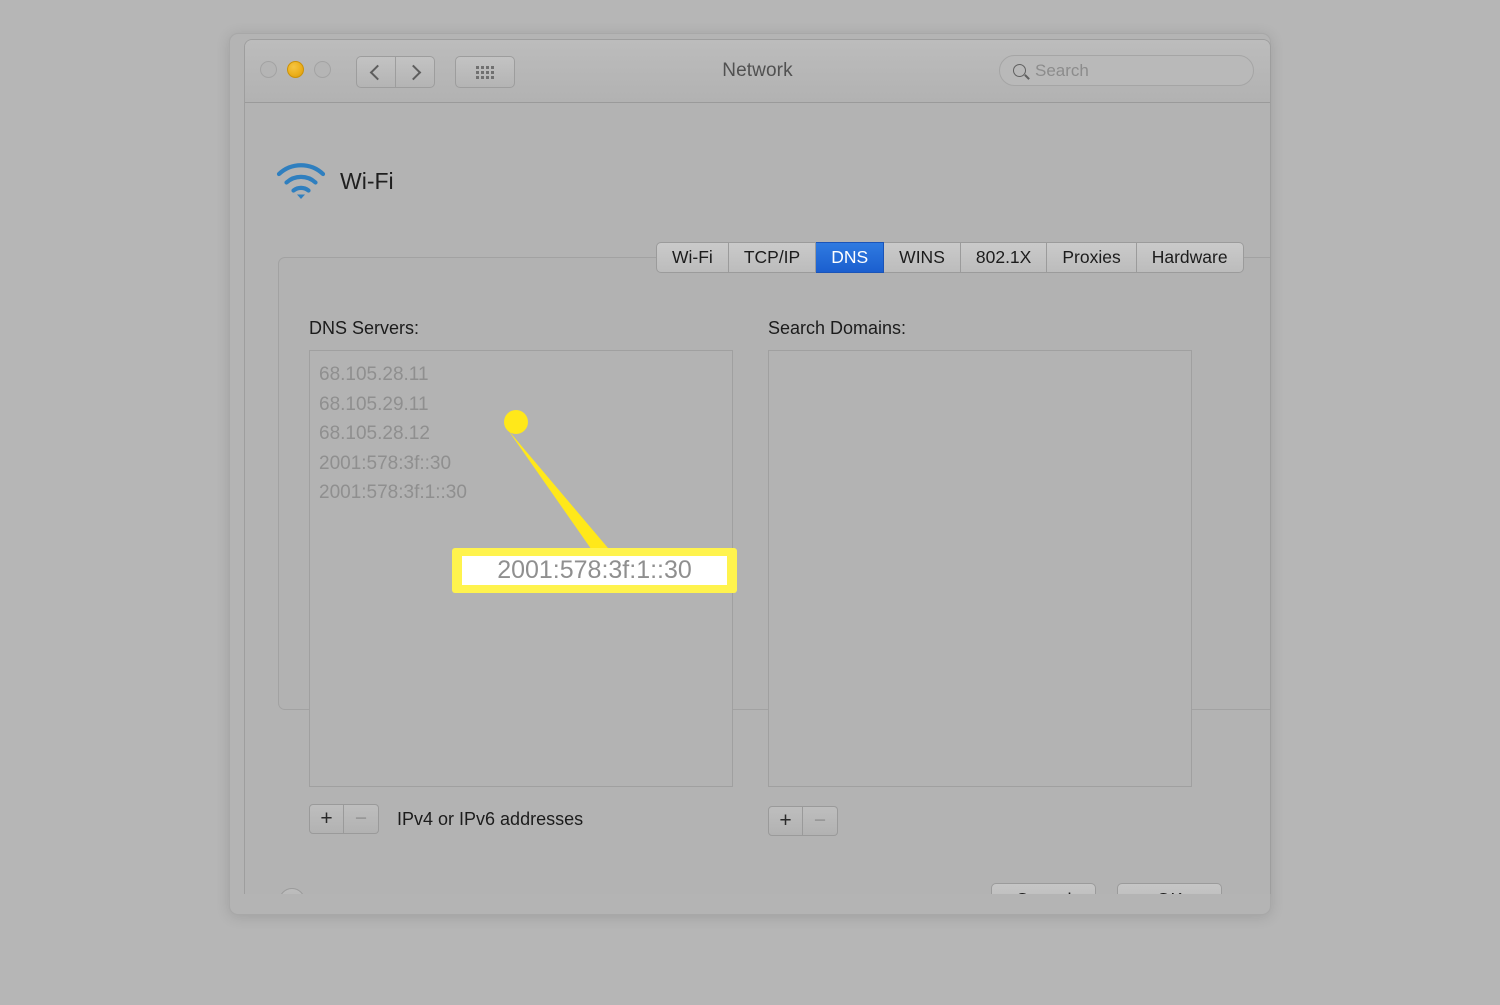 This screenshot has height=1005, width=1500. What do you see at coordinates (490, 819) in the screenshot?
I see `dns-servers-hint: IPv4 or IPv6 addresses` at bounding box center [490, 819].